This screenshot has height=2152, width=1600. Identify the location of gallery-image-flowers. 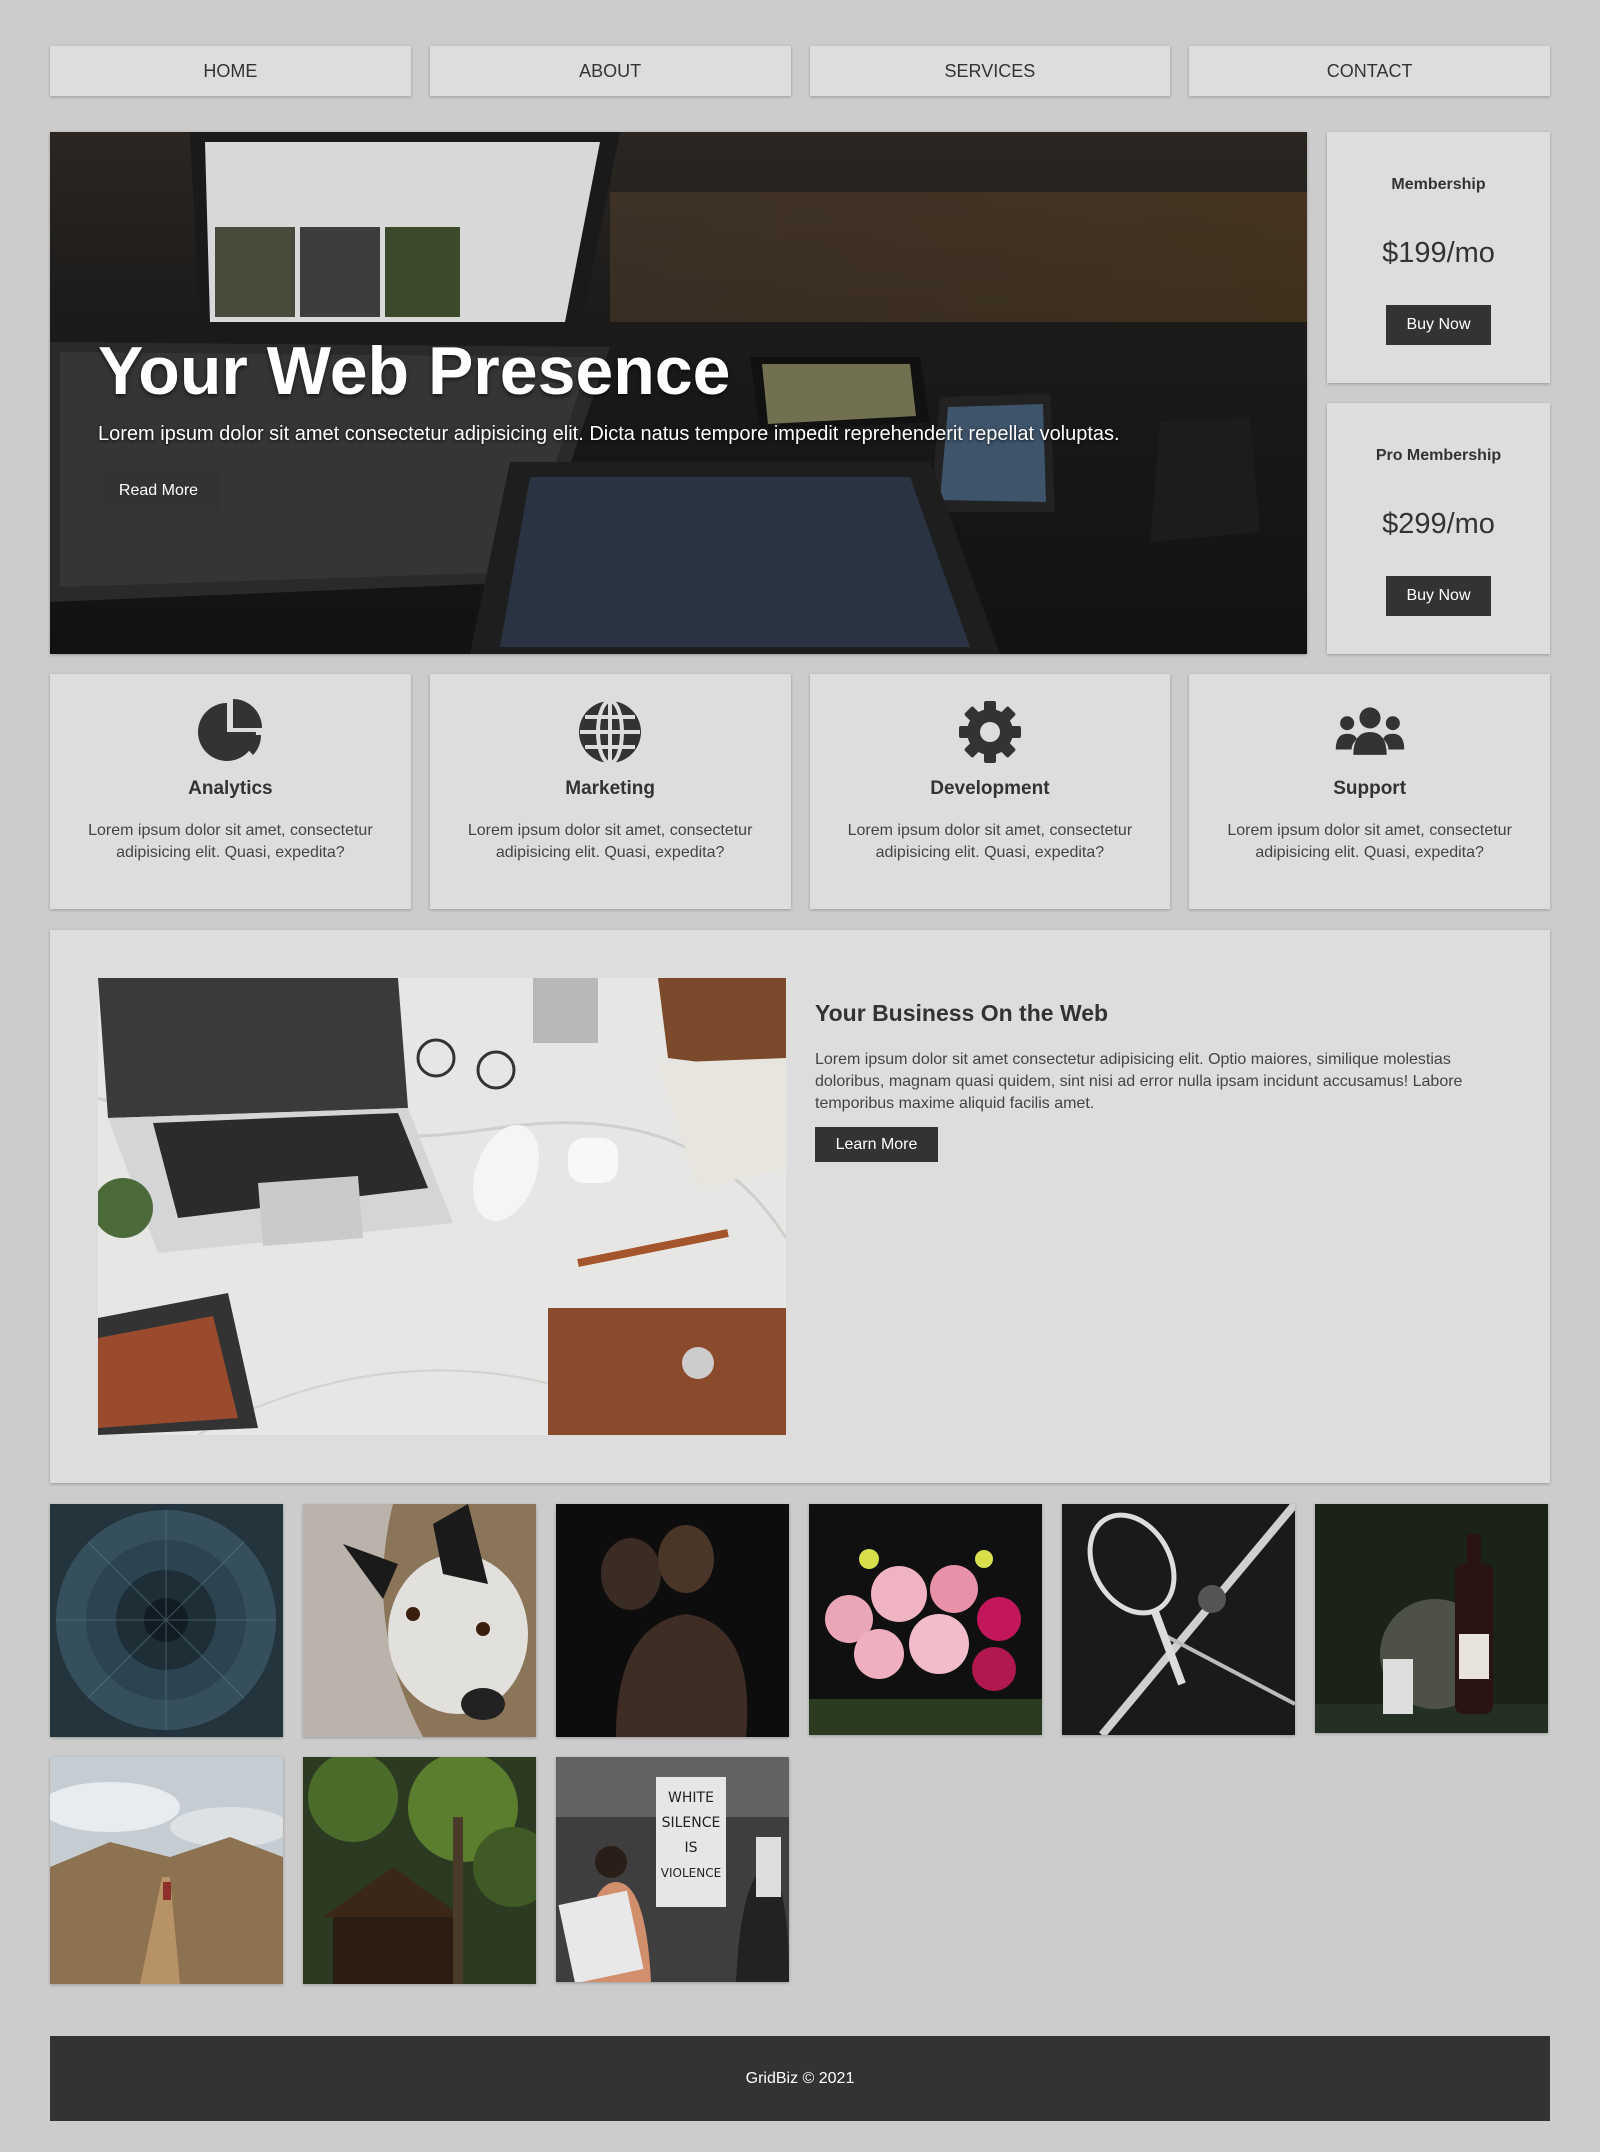
(925, 1619).